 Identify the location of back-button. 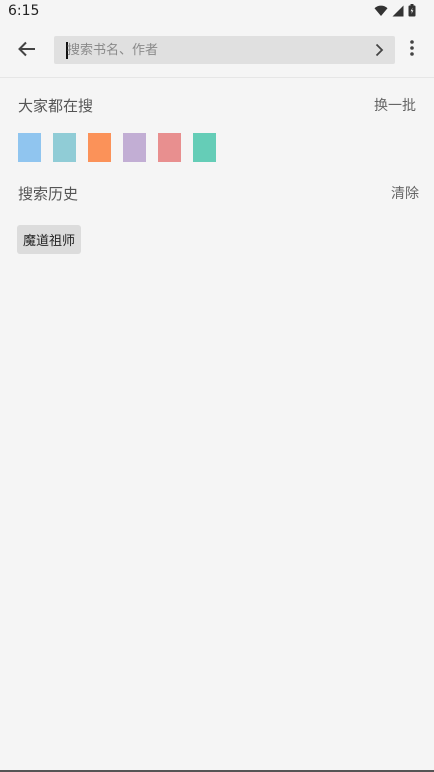
(27, 51).